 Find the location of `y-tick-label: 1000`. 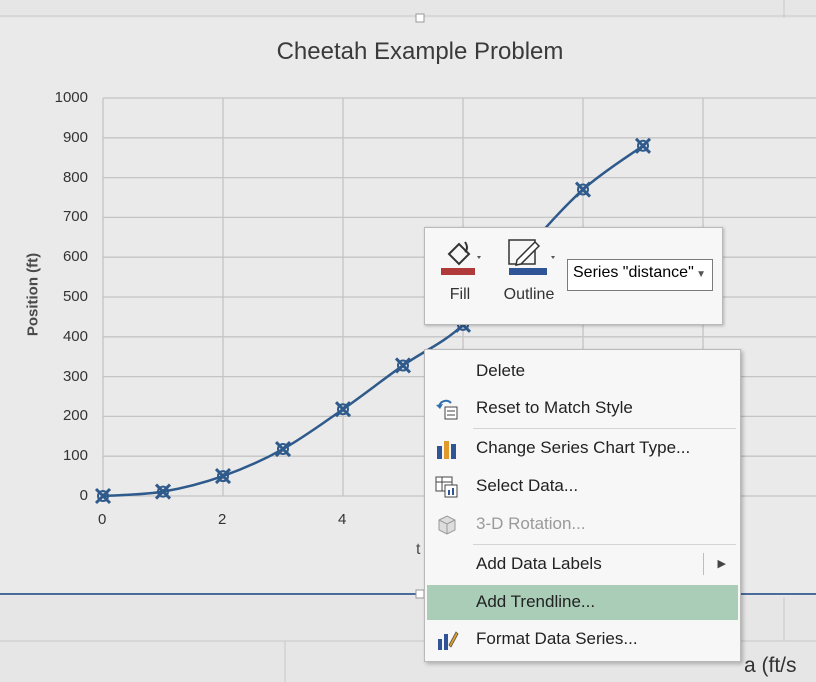

y-tick-label: 1000 is located at coordinates (71, 97).